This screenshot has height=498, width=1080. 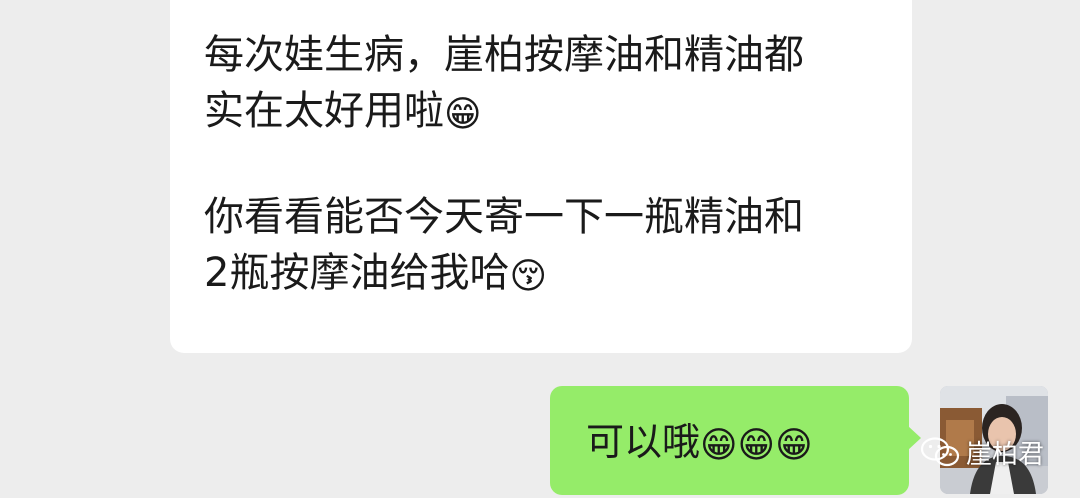 I want to click on message-line: 可以哦😁😁😁, so click(x=699, y=443).